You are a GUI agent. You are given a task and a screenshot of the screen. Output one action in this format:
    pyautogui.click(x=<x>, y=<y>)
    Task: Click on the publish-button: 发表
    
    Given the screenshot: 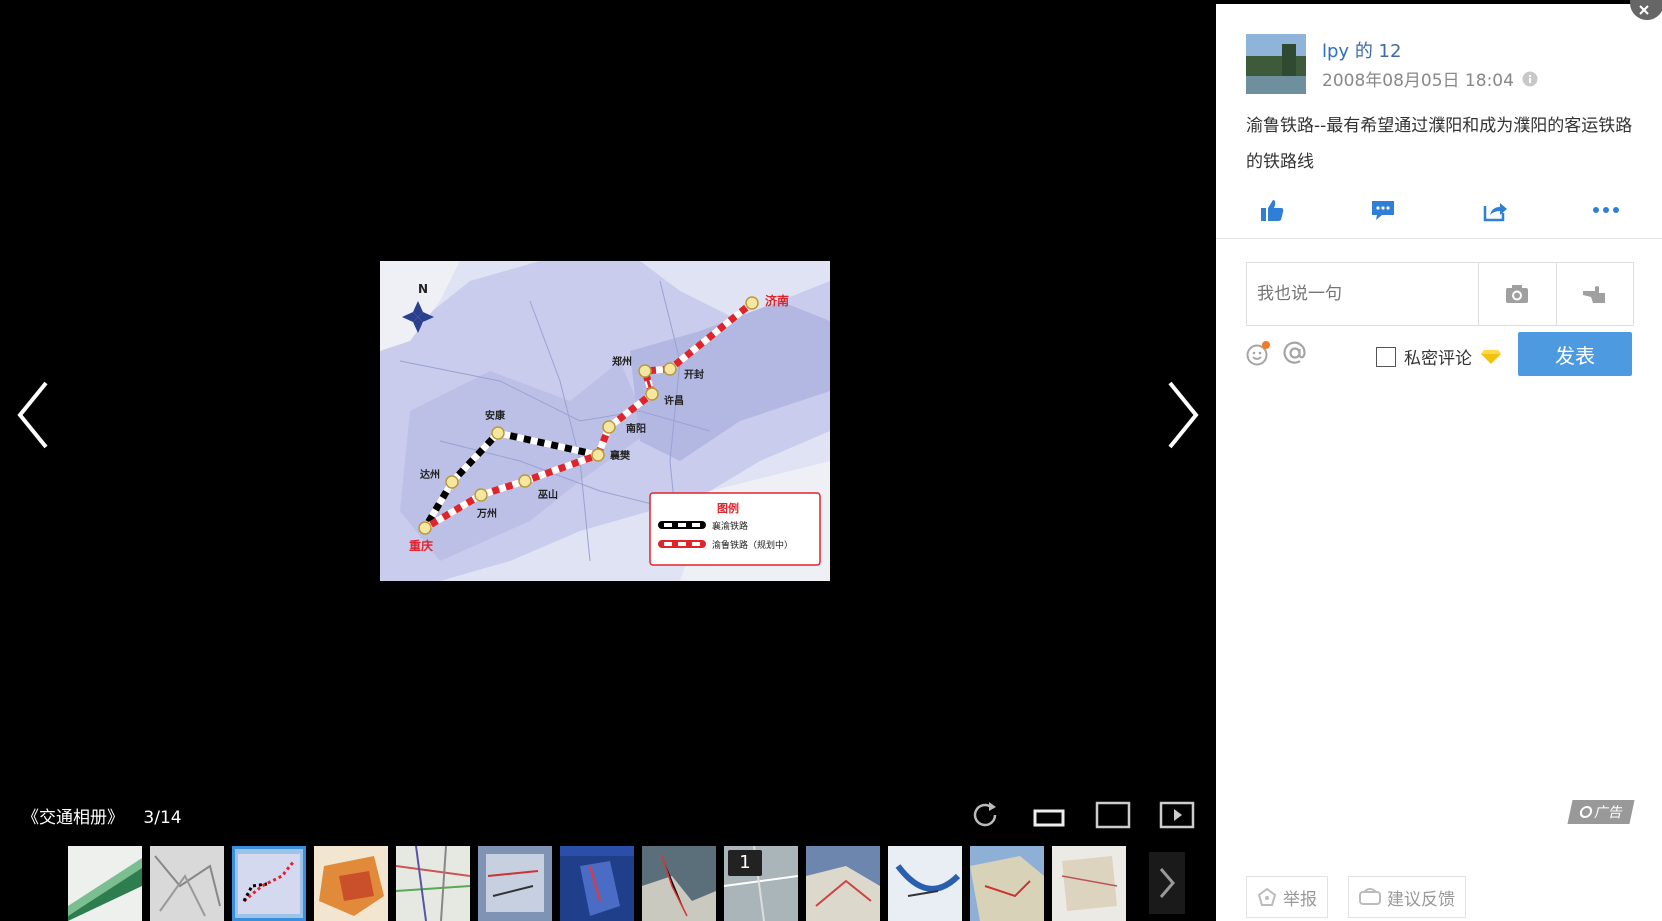 What is the action you would take?
    pyautogui.click(x=1575, y=354)
    